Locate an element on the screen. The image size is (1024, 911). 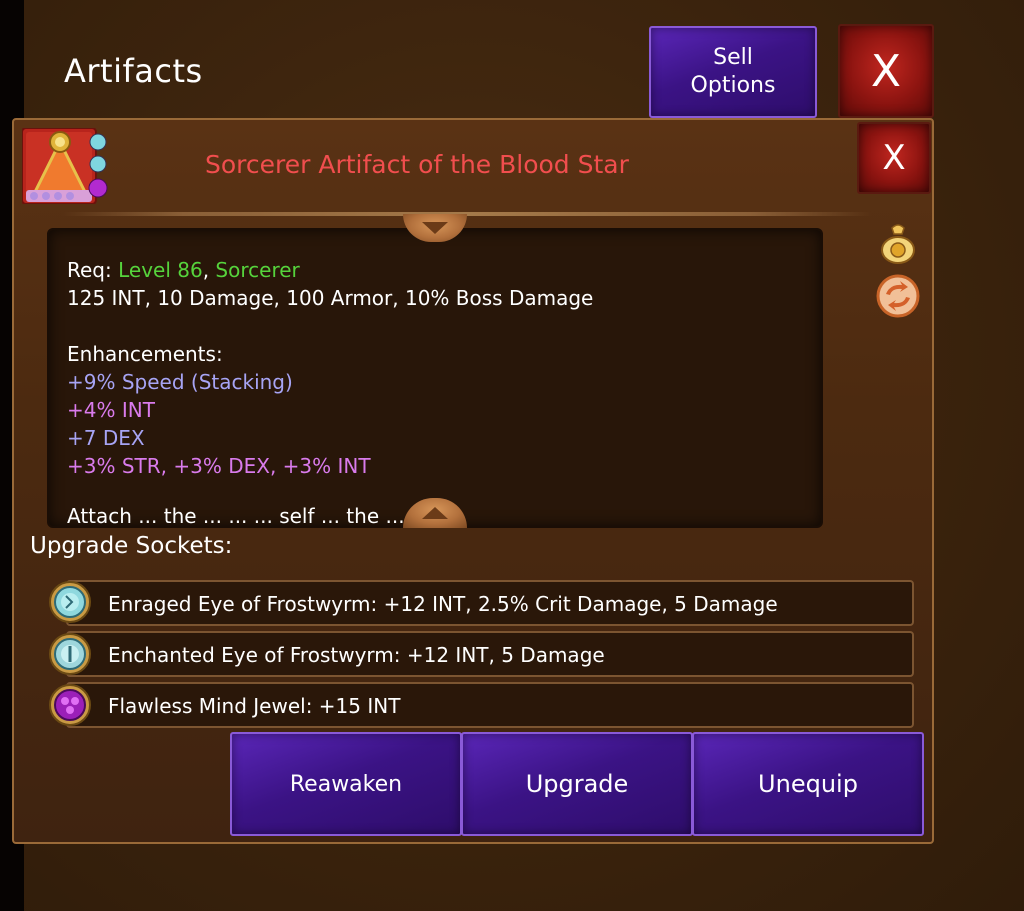
requirements-line: Req: Level 86, Sorcerer is located at coordinates (437, 270).